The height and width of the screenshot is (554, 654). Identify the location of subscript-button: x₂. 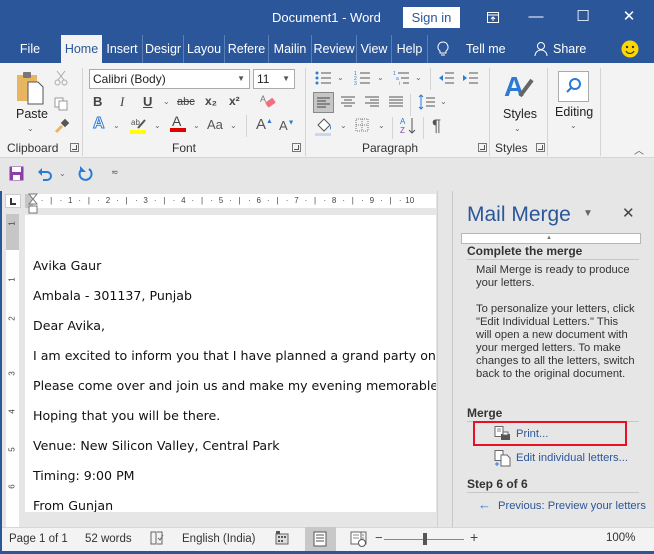
(211, 101).